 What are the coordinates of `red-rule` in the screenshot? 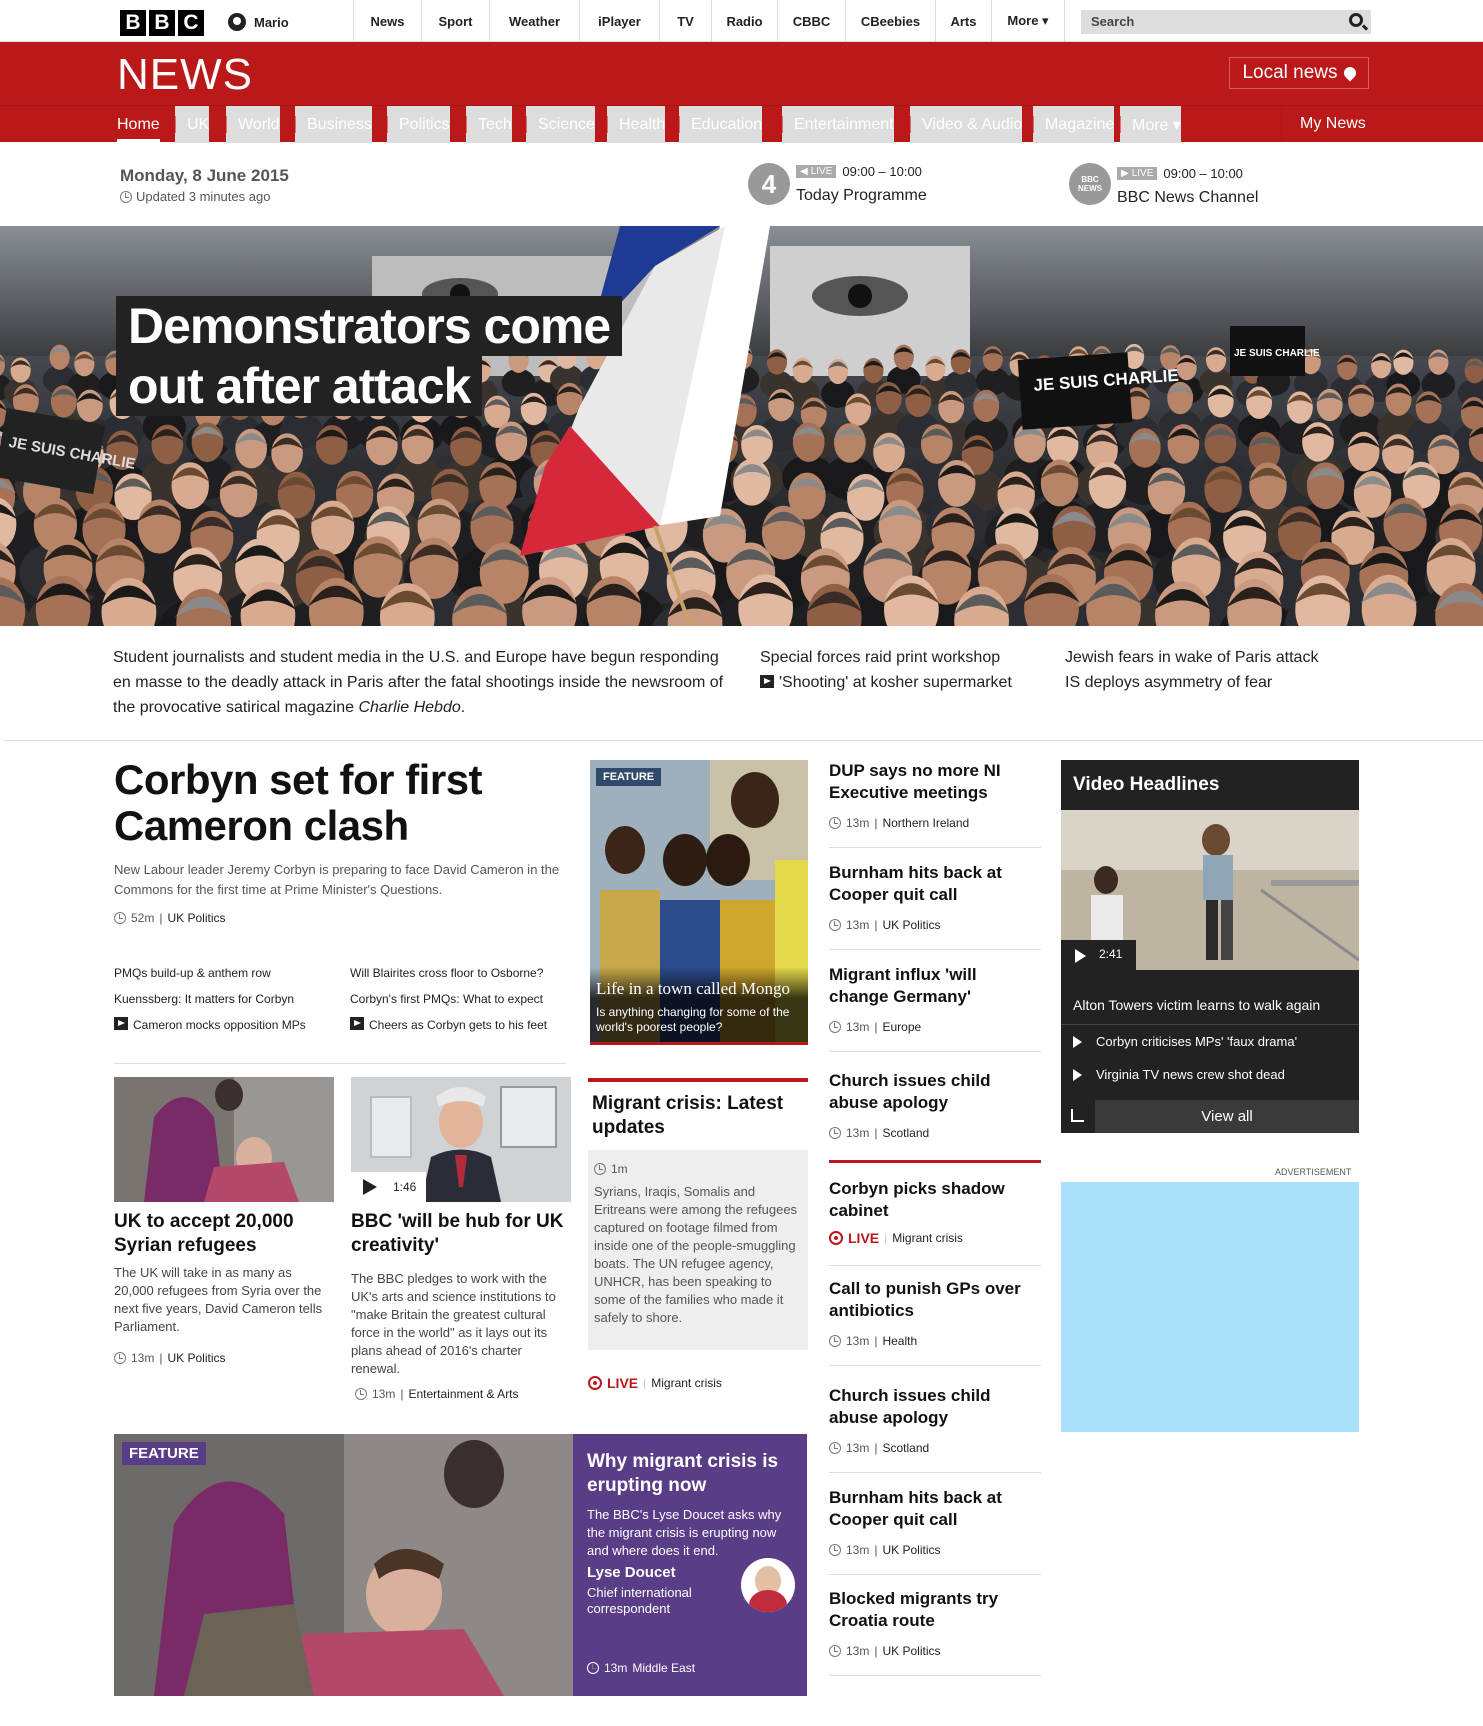 It's located at (935, 1161).